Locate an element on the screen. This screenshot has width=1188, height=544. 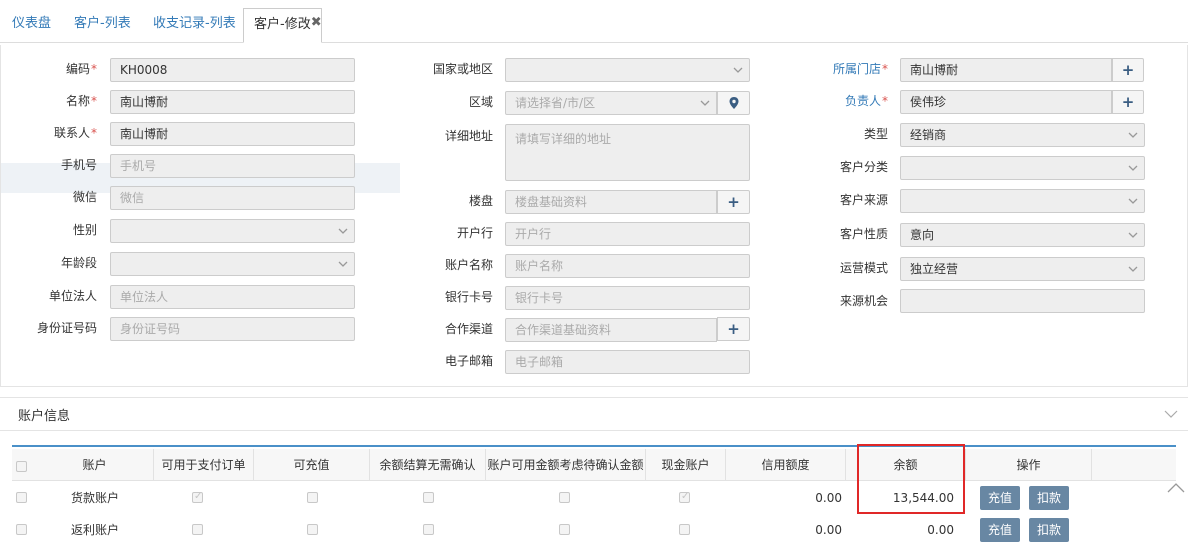
map-pin-icon is located at coordinates (734, 104).